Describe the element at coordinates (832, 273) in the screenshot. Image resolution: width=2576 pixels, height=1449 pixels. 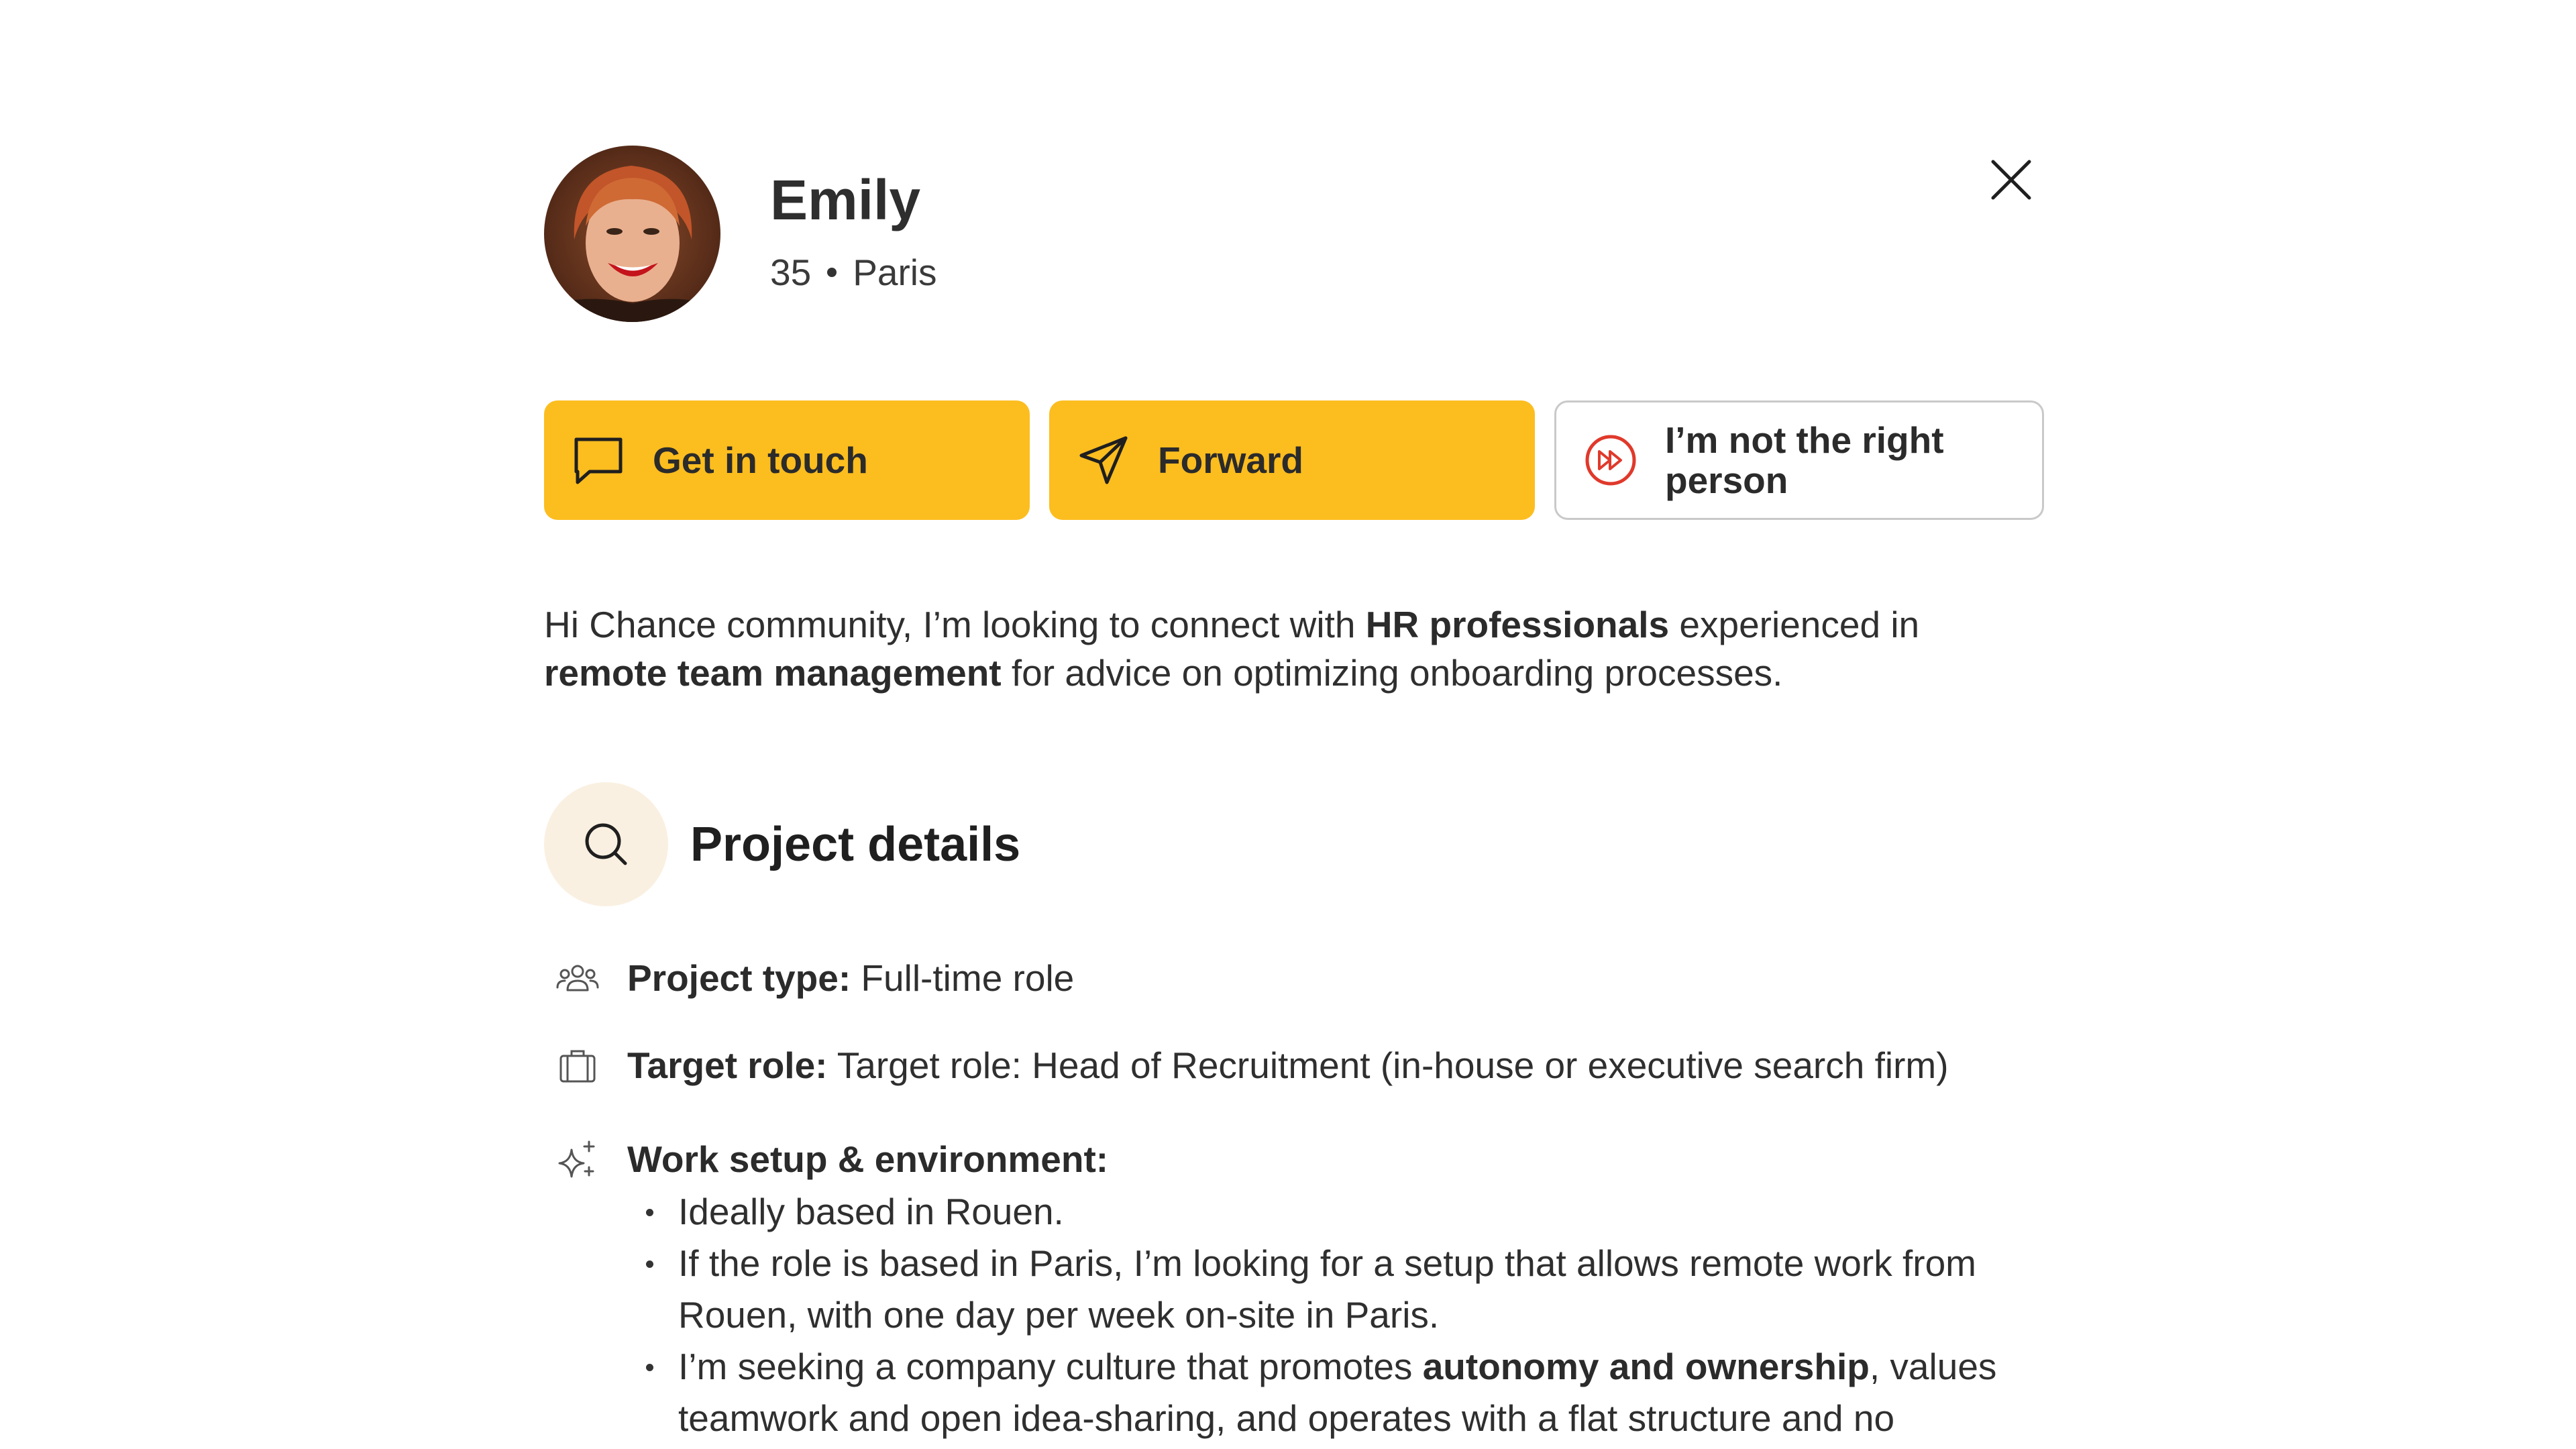
I see `separator-dot` at that location.